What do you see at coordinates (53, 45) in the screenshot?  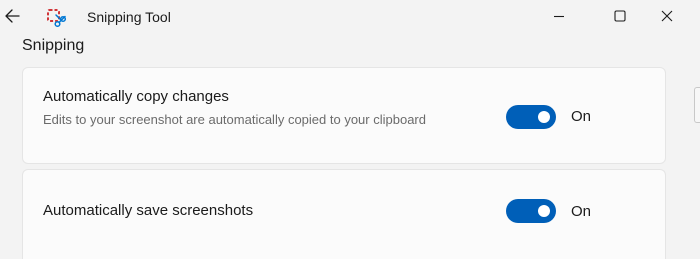 I see `section-title: Snipping` at bounding box center [53, 45].